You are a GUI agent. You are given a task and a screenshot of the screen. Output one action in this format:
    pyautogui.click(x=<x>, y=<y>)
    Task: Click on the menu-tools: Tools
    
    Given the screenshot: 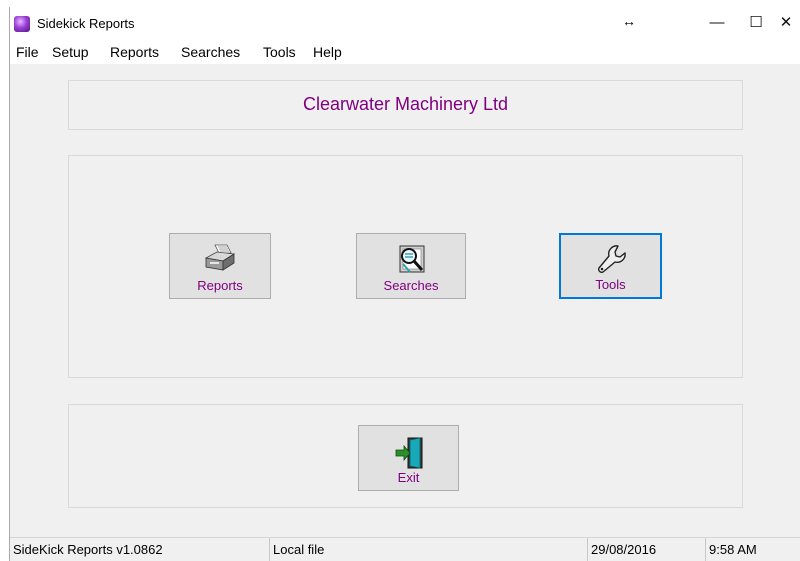 What is the action you would take?
    pyautogui.click(x=279, y=52)
    